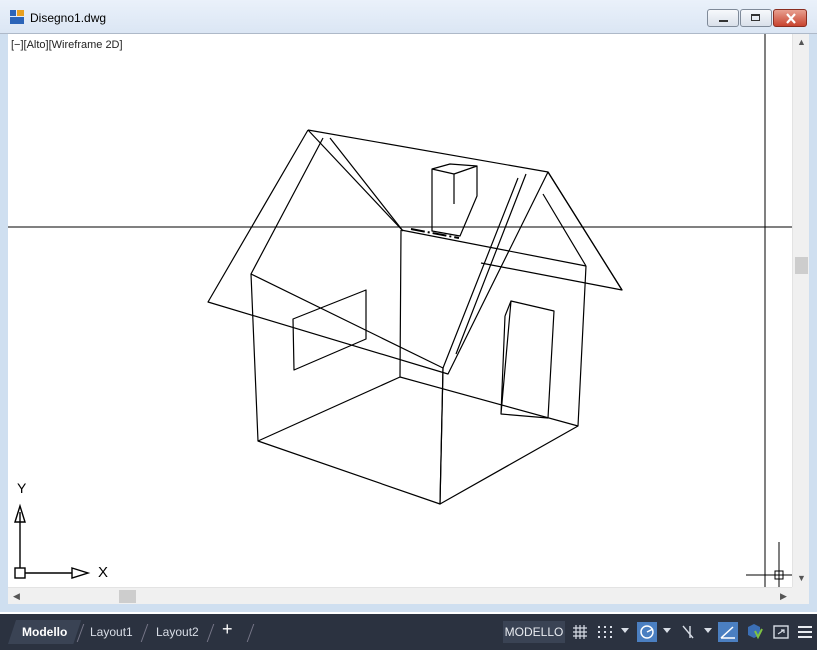 The image size is (817, 650). Describe the element at coordinates (800, 310) in the screenshot. I see `vertical-scrollbar: ▲ ▼` at that location.